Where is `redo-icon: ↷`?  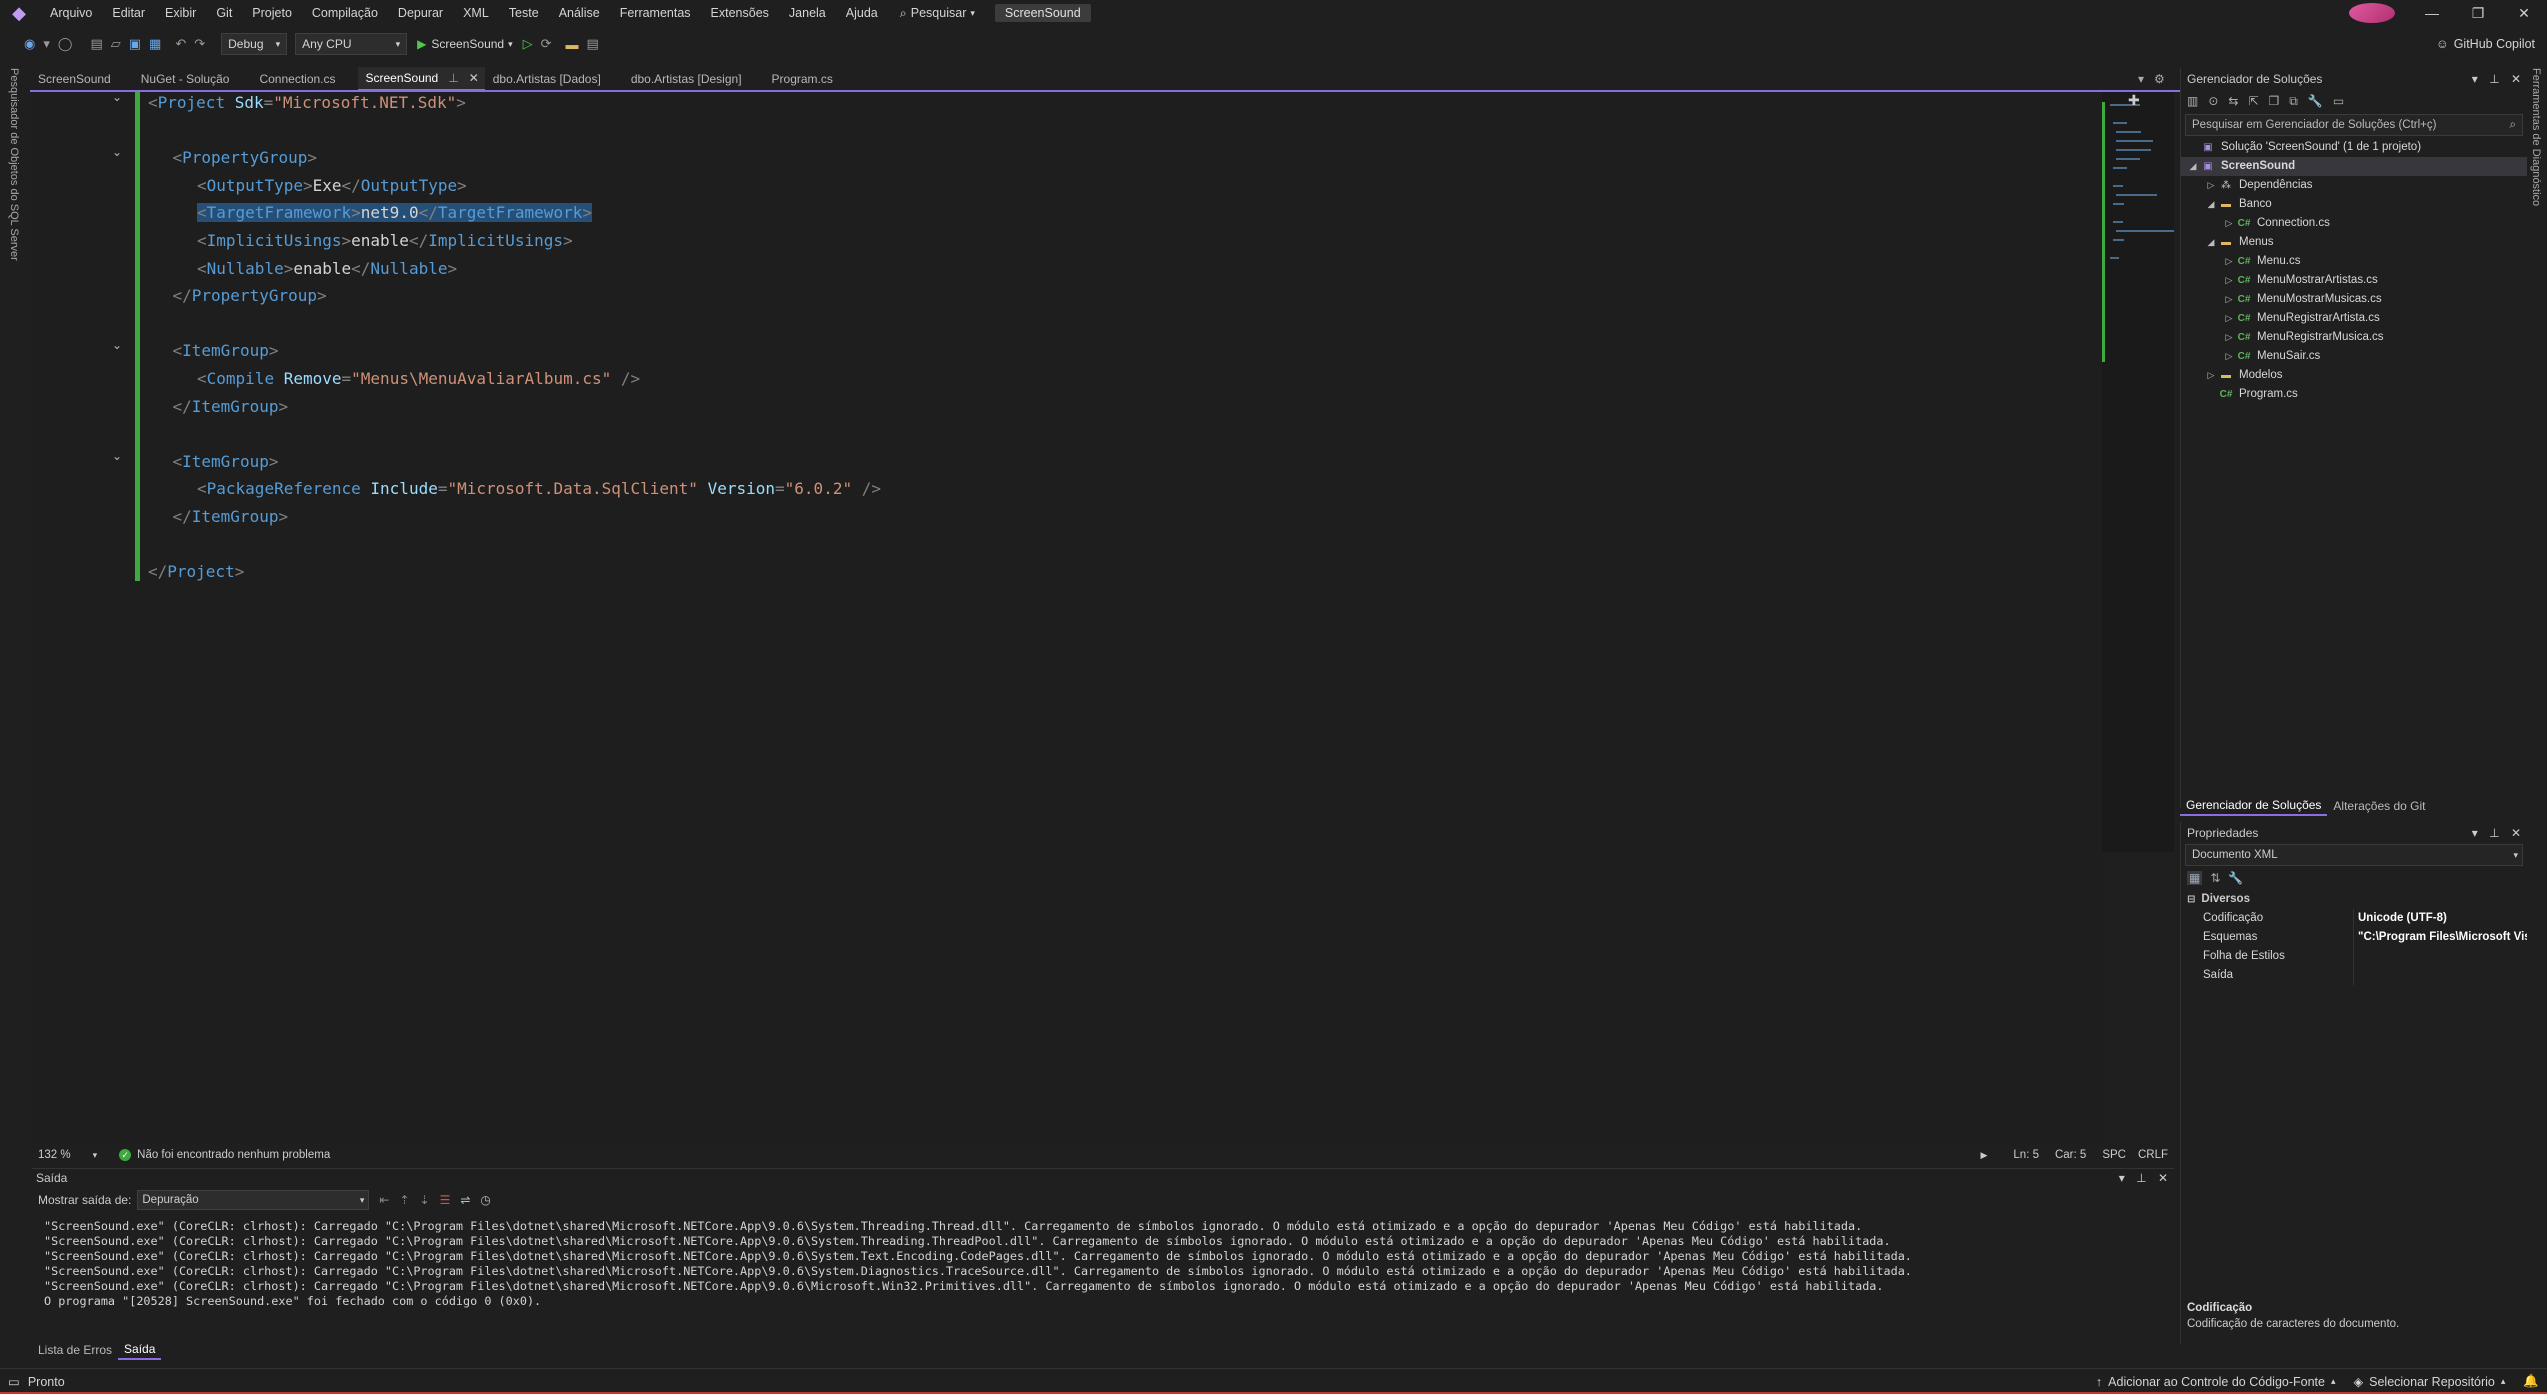 redo-icon: ↷ is located at coordinates (199, 44).